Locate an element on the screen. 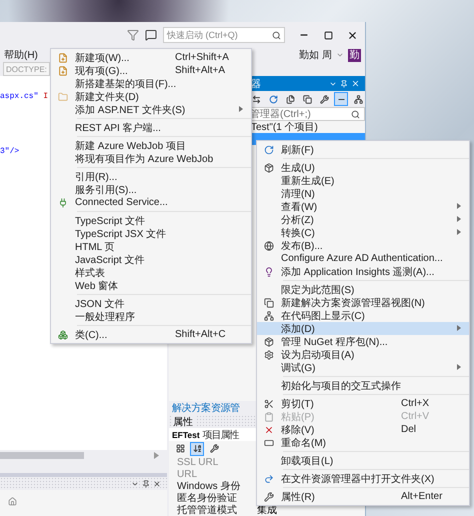 Image resolution: width=474 pixels, height=516 pixels. code-token: I is located at coordinates (45, 96).